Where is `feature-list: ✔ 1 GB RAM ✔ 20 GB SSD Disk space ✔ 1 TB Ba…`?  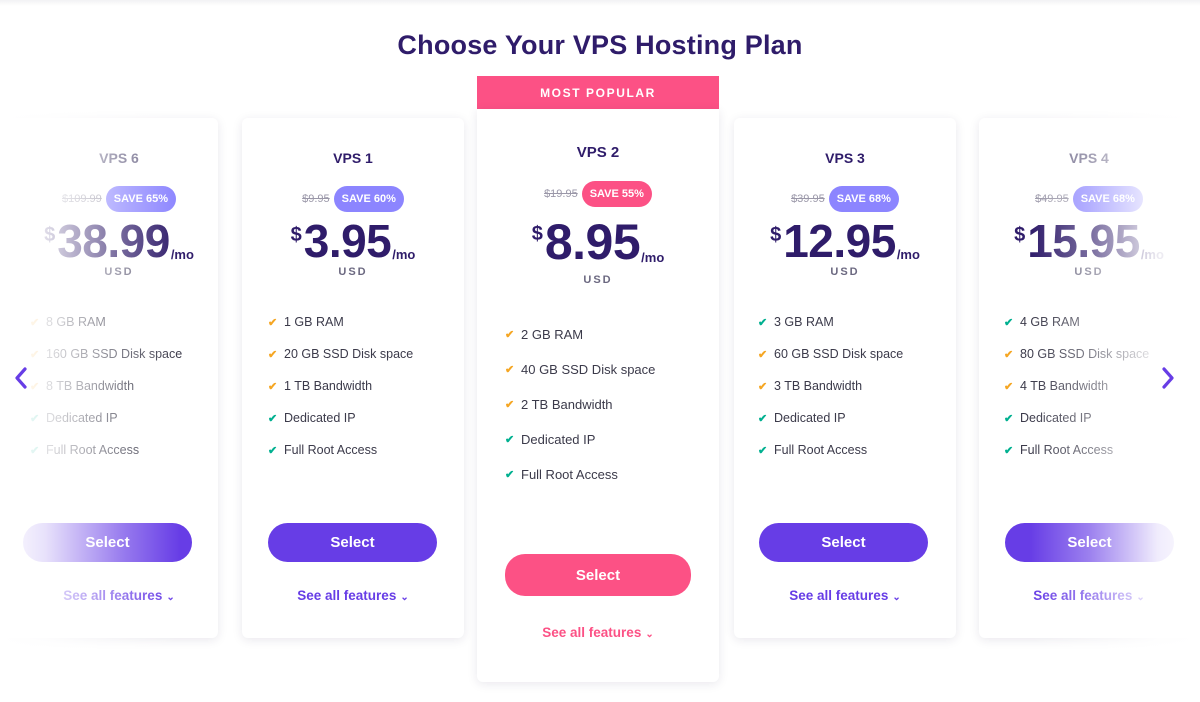
feature-list: ✔ 1 GB RAM ✔ 20 GB SSD Disk space ✔ 1 TB Ba… is located at coordinates (340, 386).